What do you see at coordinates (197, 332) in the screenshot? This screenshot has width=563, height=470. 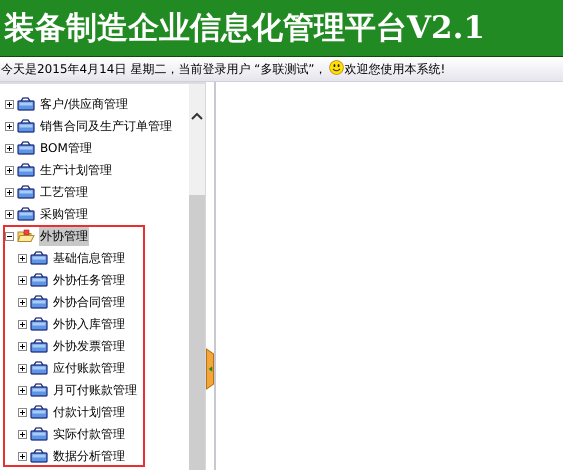 I see `scroll-thumb` at bounding box center [197, 332].